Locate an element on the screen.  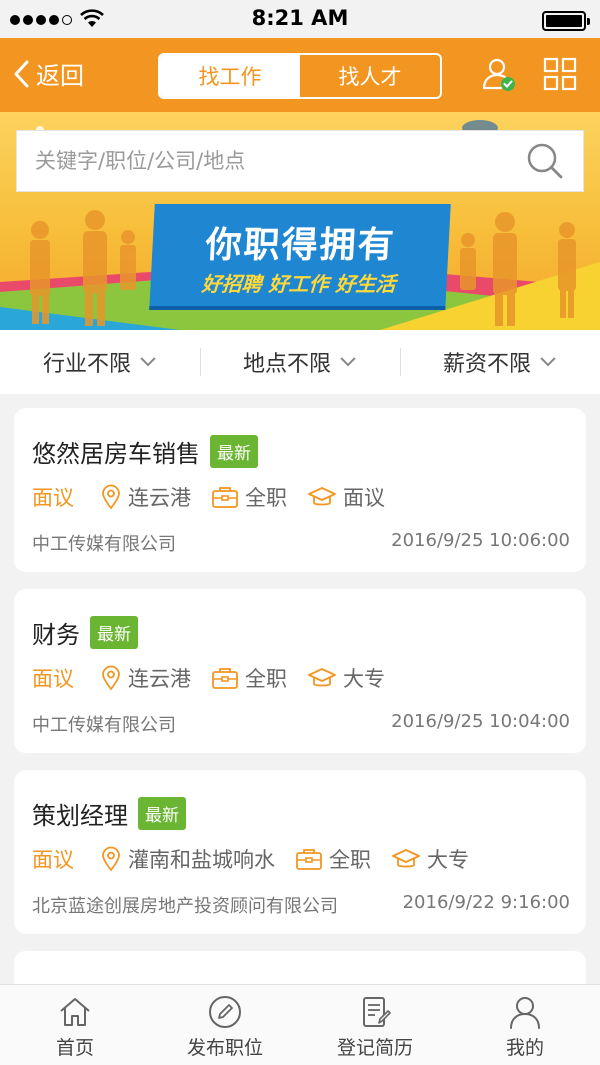
back-label: 返回 is located at coordinates (60, 76).